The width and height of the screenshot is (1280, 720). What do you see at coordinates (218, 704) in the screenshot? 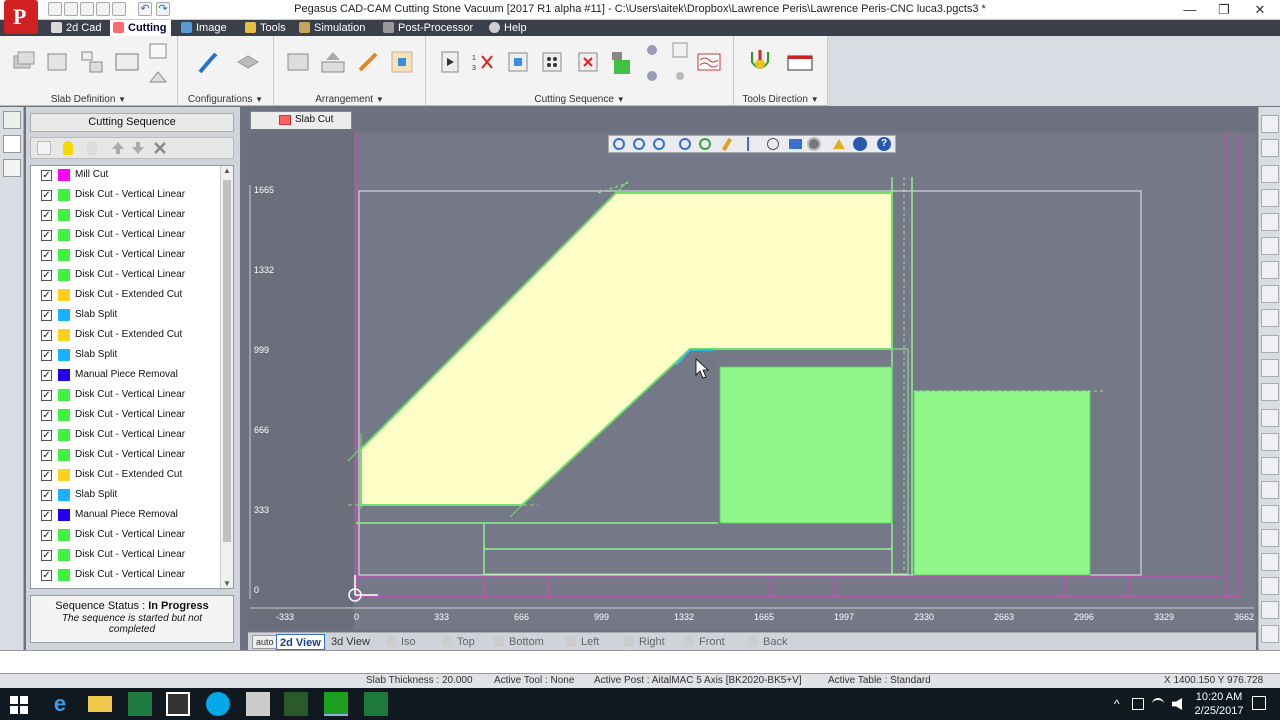
I see `skype-icon` at bounding box center [218, 704].